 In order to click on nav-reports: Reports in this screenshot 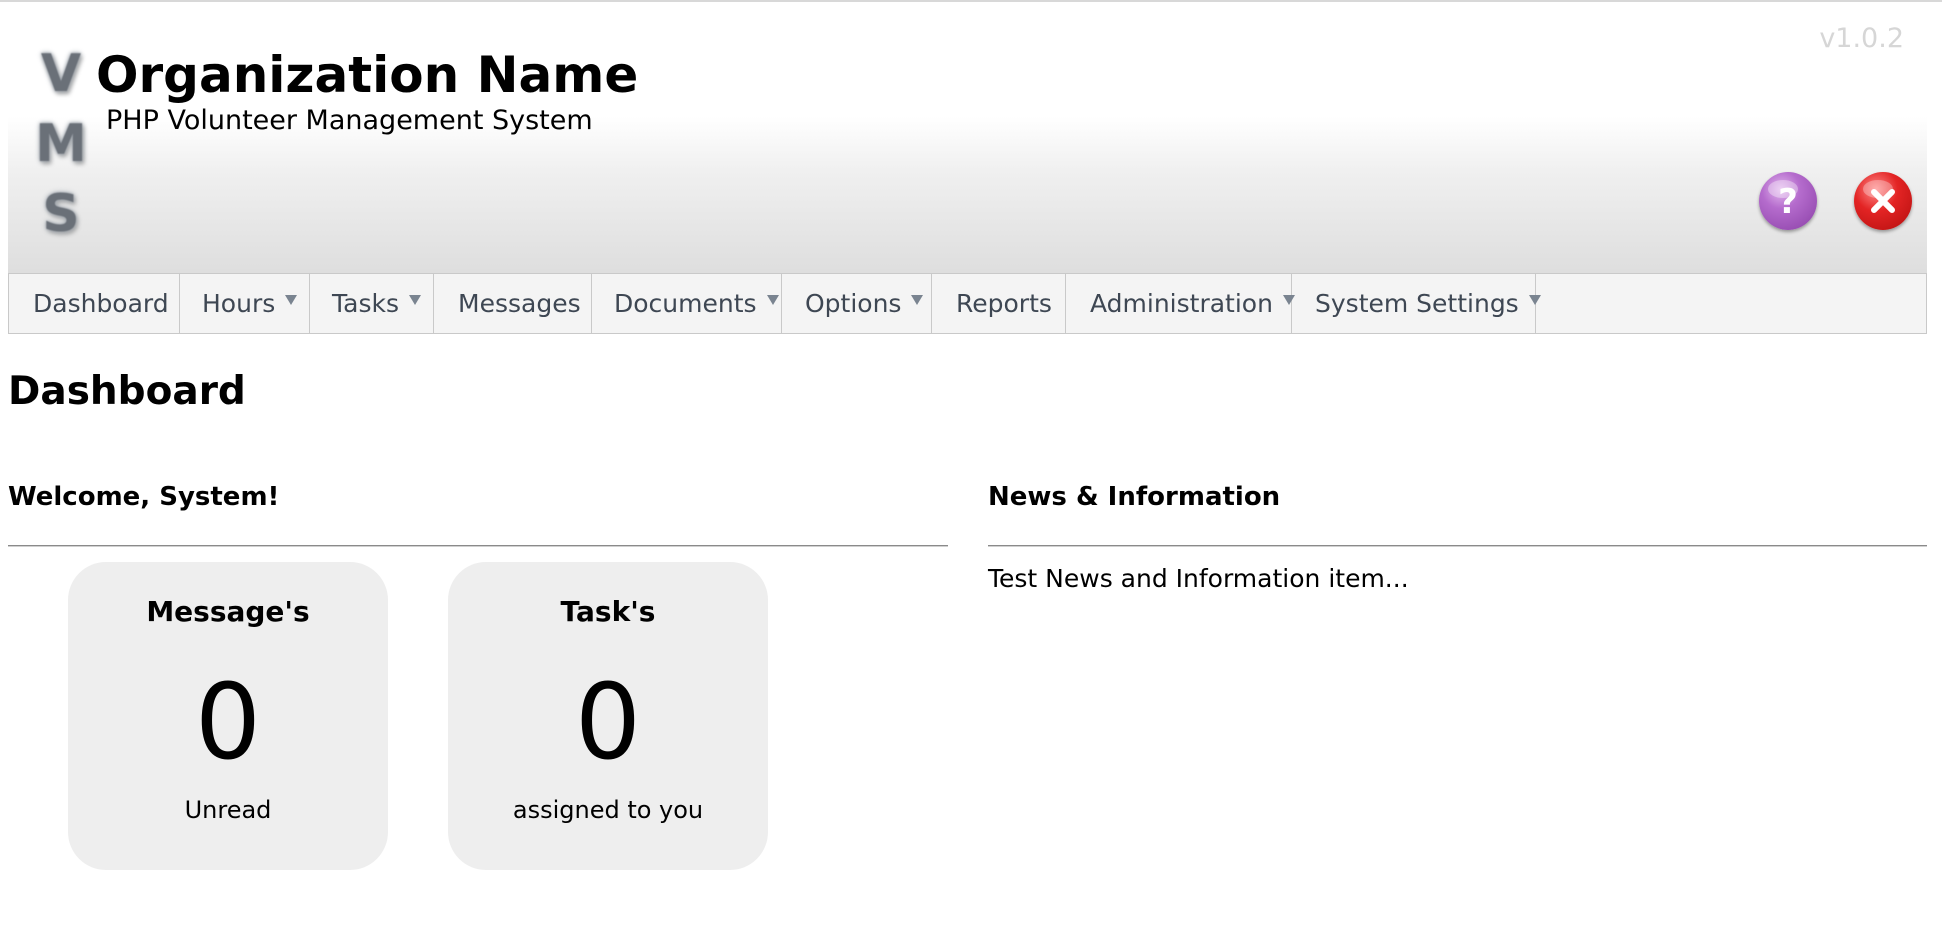, I will do `click(999, 303)`.